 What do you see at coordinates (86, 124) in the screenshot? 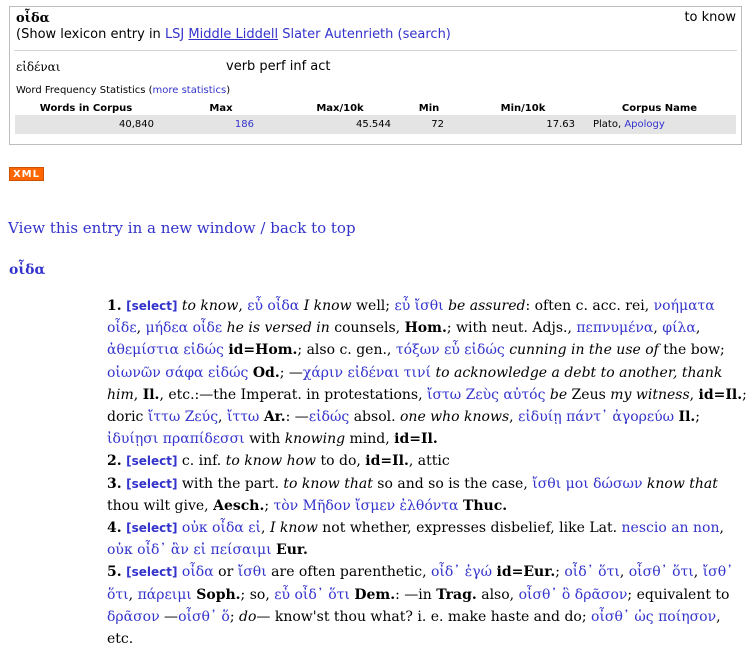
I see `cell-words: 40,840` at bounding box center [86, 124].